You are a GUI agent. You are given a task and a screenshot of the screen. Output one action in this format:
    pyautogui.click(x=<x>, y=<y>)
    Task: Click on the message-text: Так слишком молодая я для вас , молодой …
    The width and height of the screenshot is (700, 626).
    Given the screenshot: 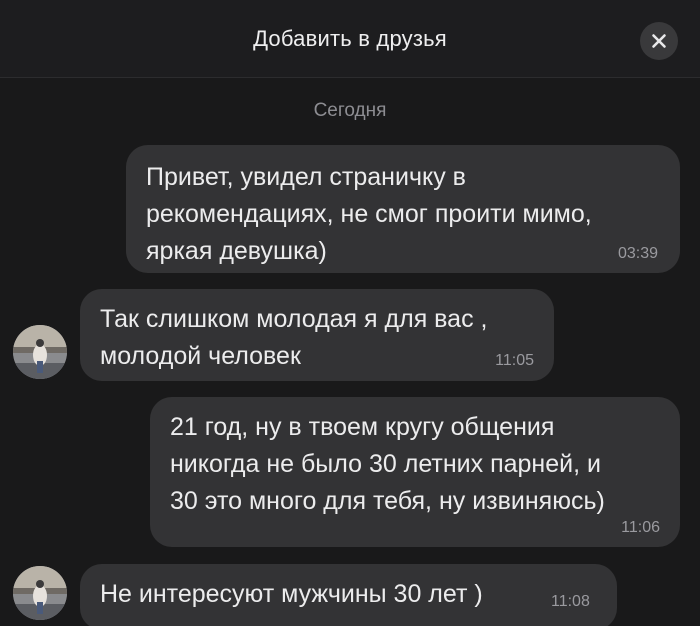 What is the action you would take?
    pyautogui.click(x=294, y=337)
    